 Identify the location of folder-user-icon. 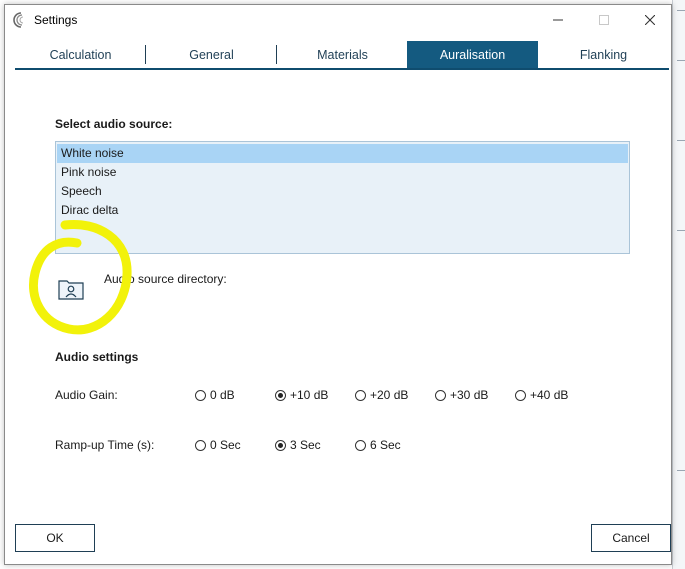
(71, 290).